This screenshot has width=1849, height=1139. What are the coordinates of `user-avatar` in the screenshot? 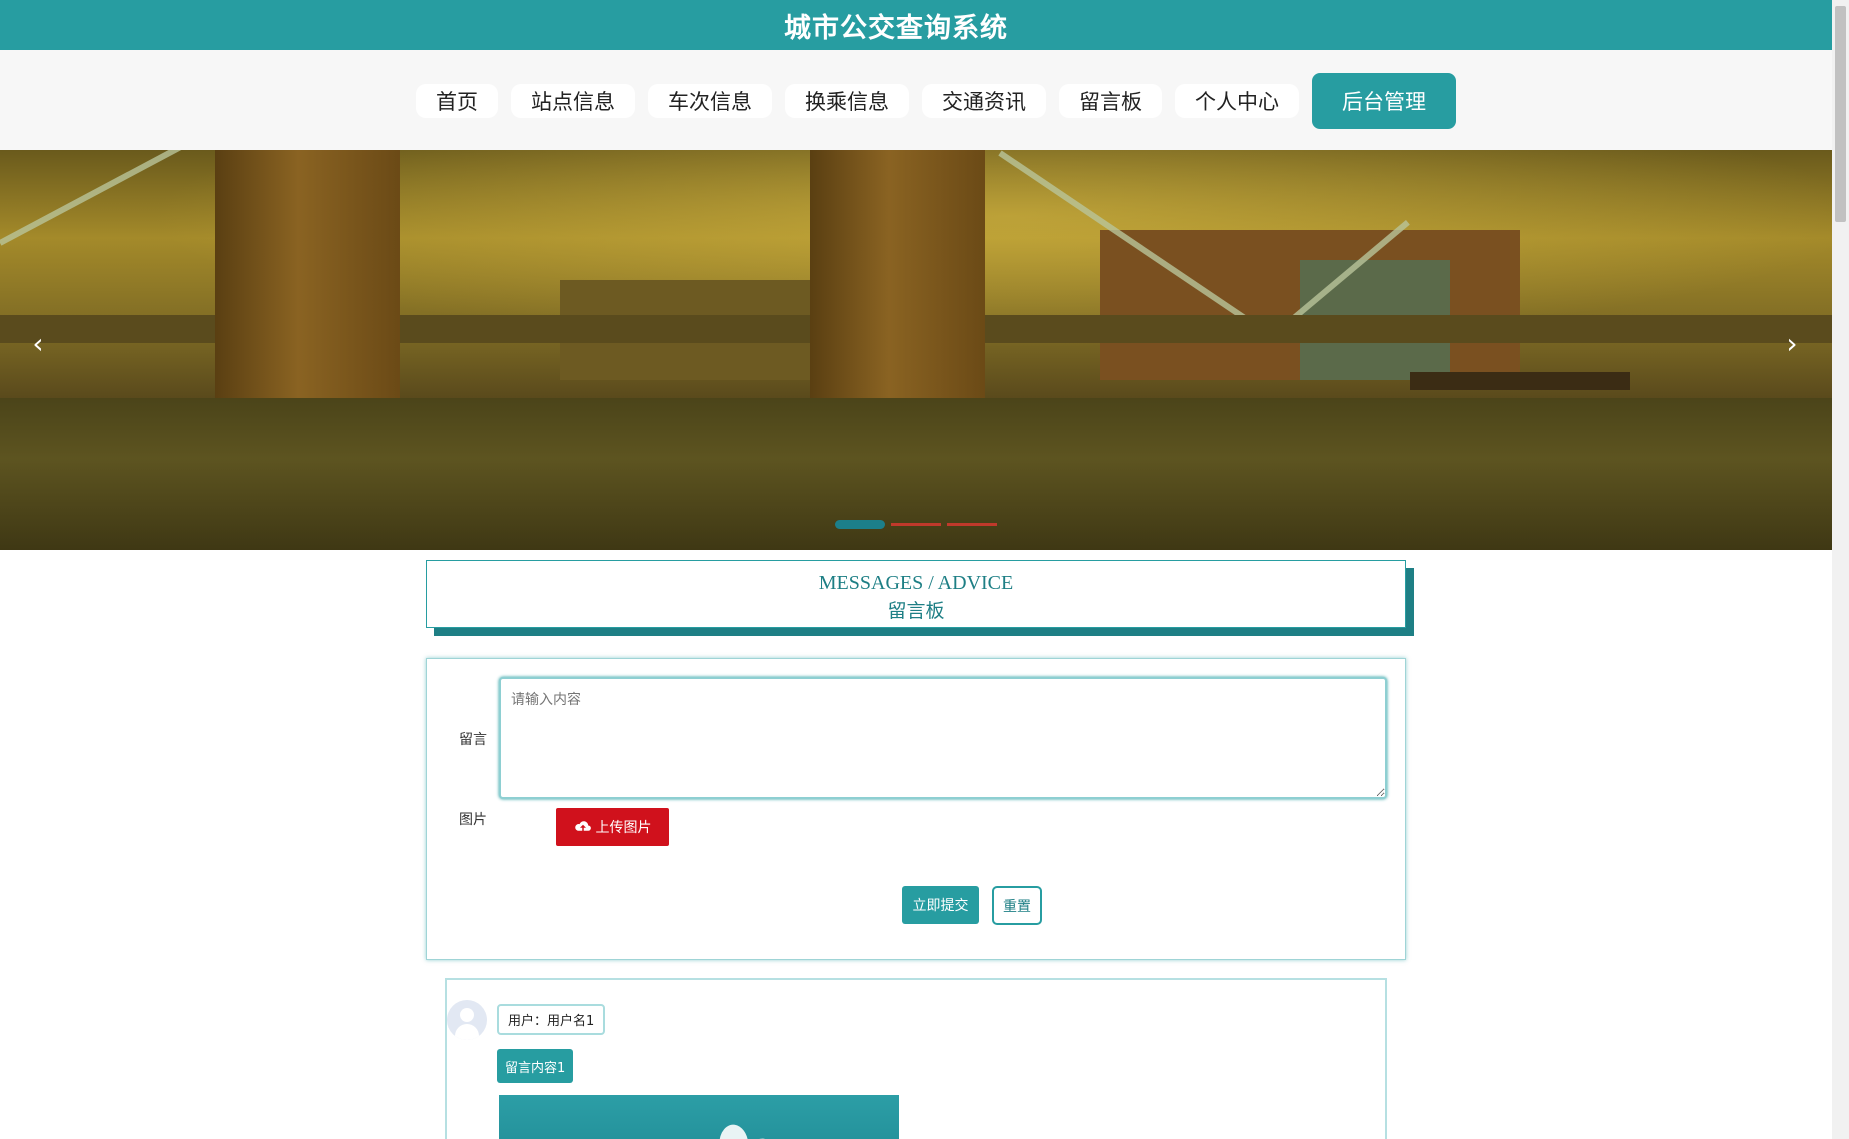 It's located at (467, 1020).